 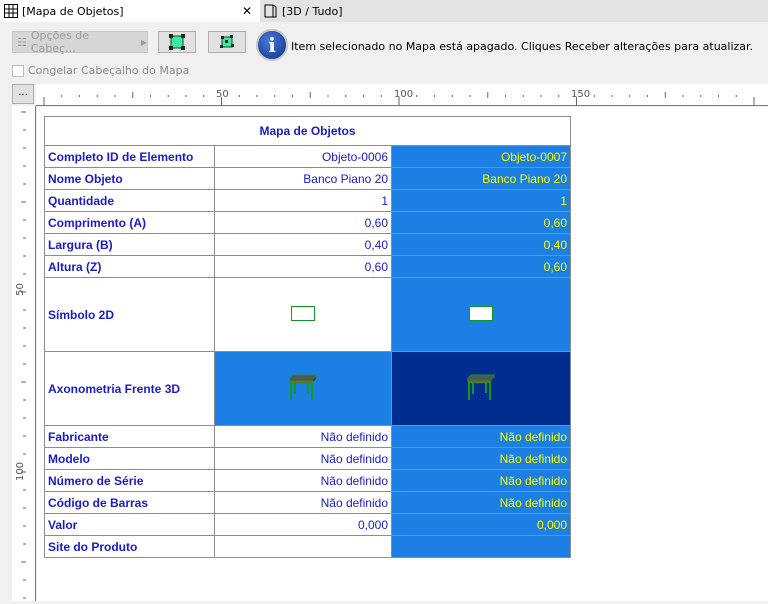 What do you see at coordinates (303, 524) in the screenshot?
I see `value-cell: 0,000` at bounding box center [303, 524].